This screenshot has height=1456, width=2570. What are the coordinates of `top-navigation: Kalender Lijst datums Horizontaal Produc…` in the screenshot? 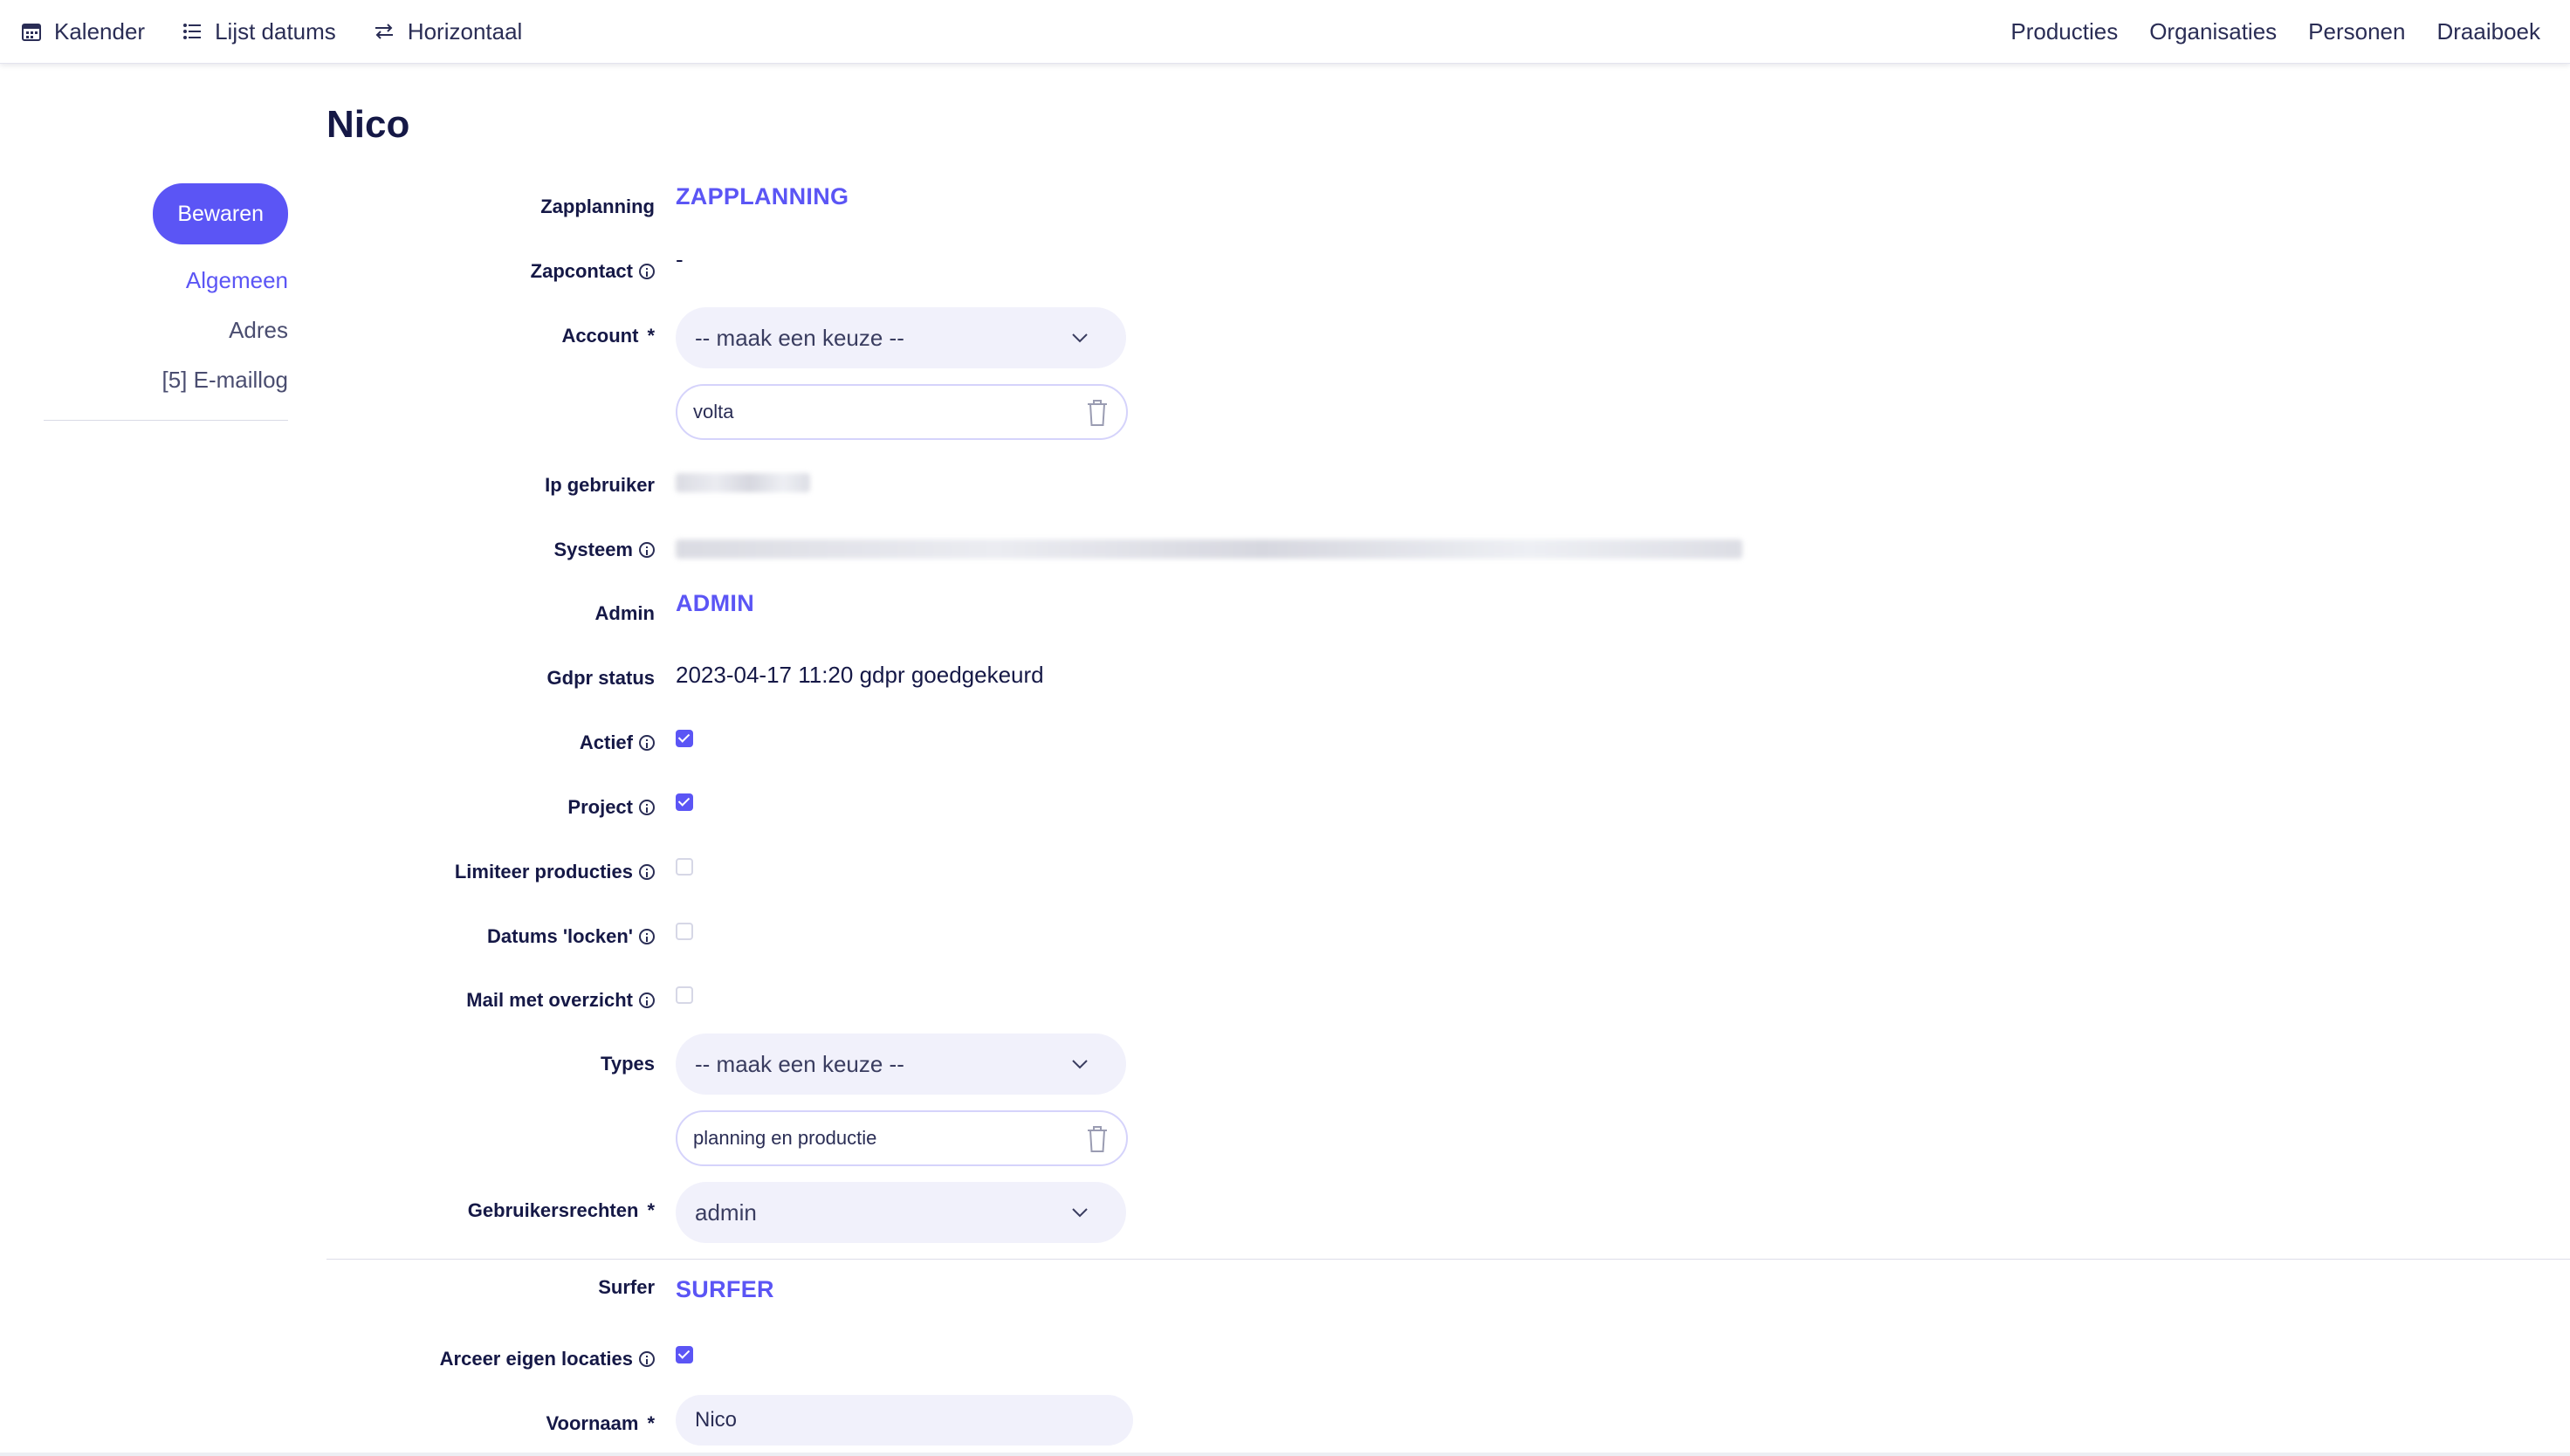 It's located at (1285, 32).